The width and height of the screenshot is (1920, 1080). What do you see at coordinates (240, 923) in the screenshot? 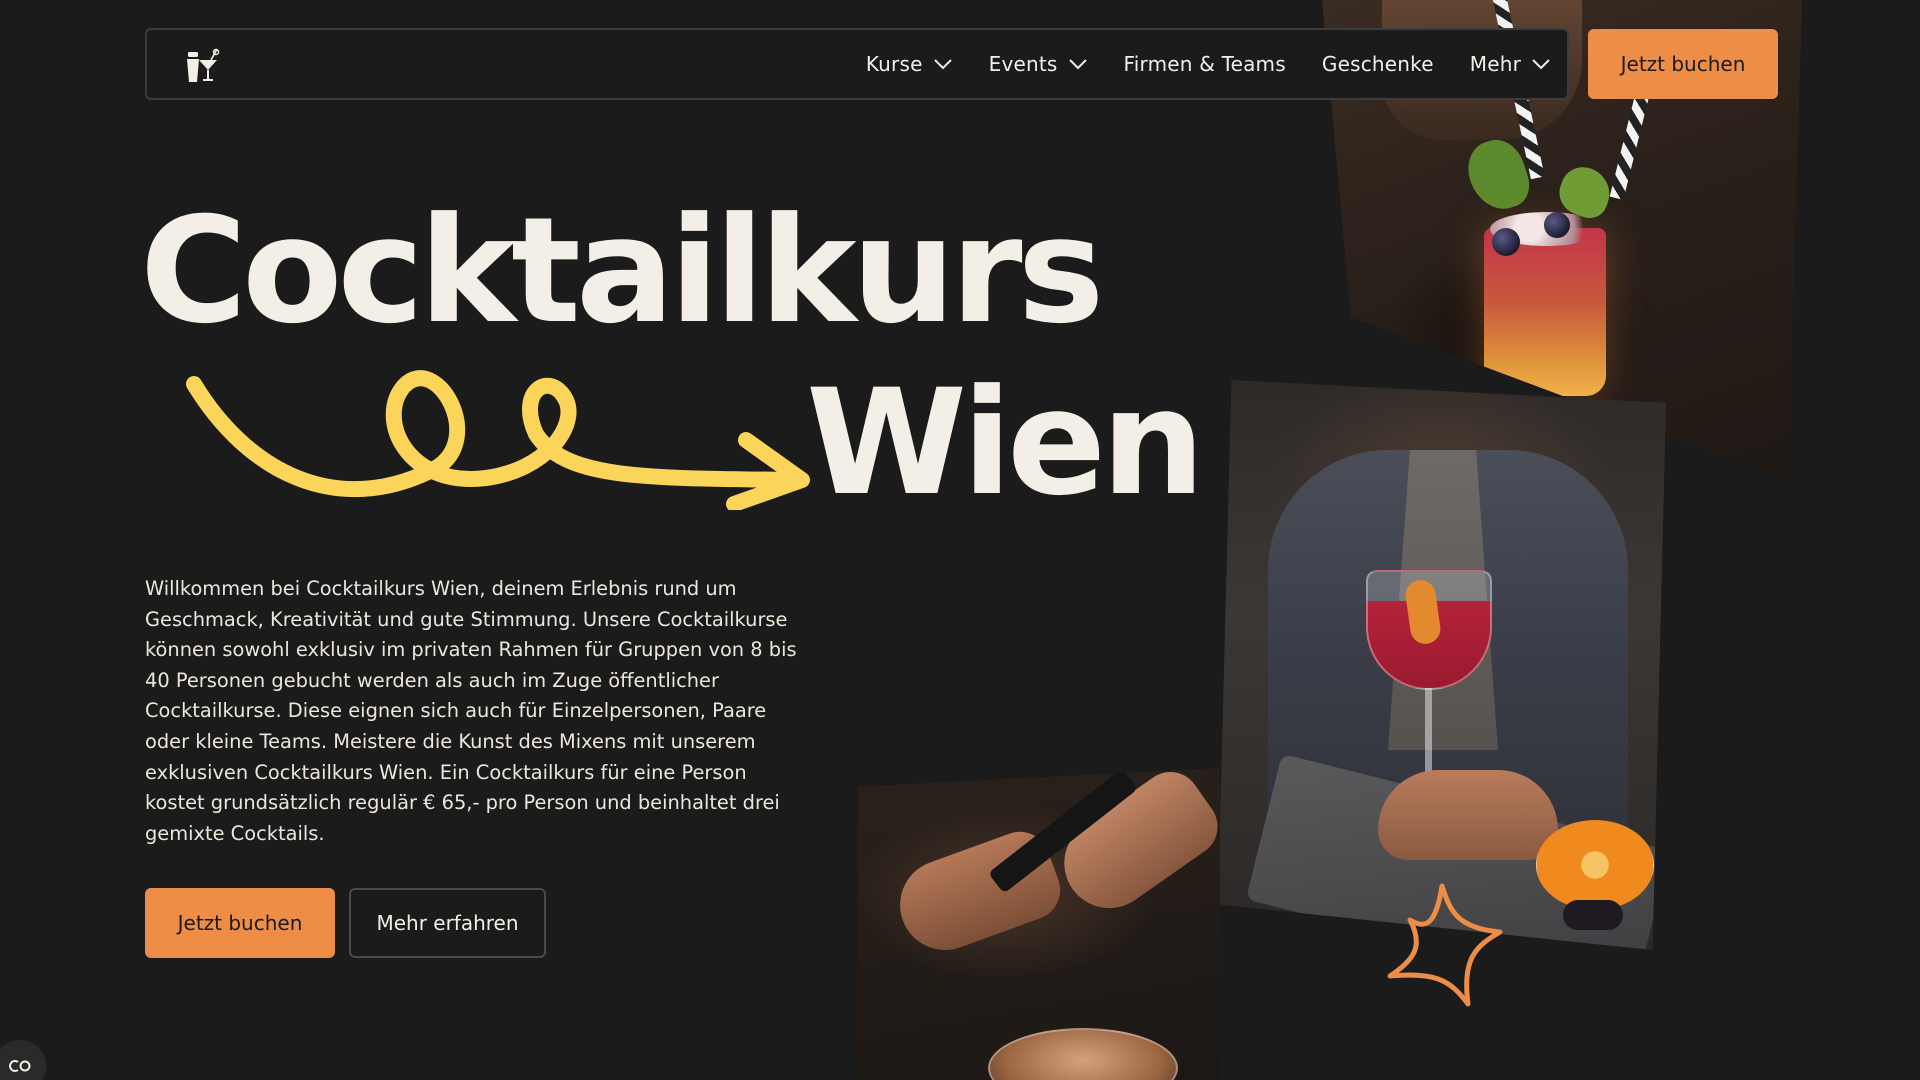
I see `hero-book-now-button: Jetzt buchen` at bounding box center [240, 923].